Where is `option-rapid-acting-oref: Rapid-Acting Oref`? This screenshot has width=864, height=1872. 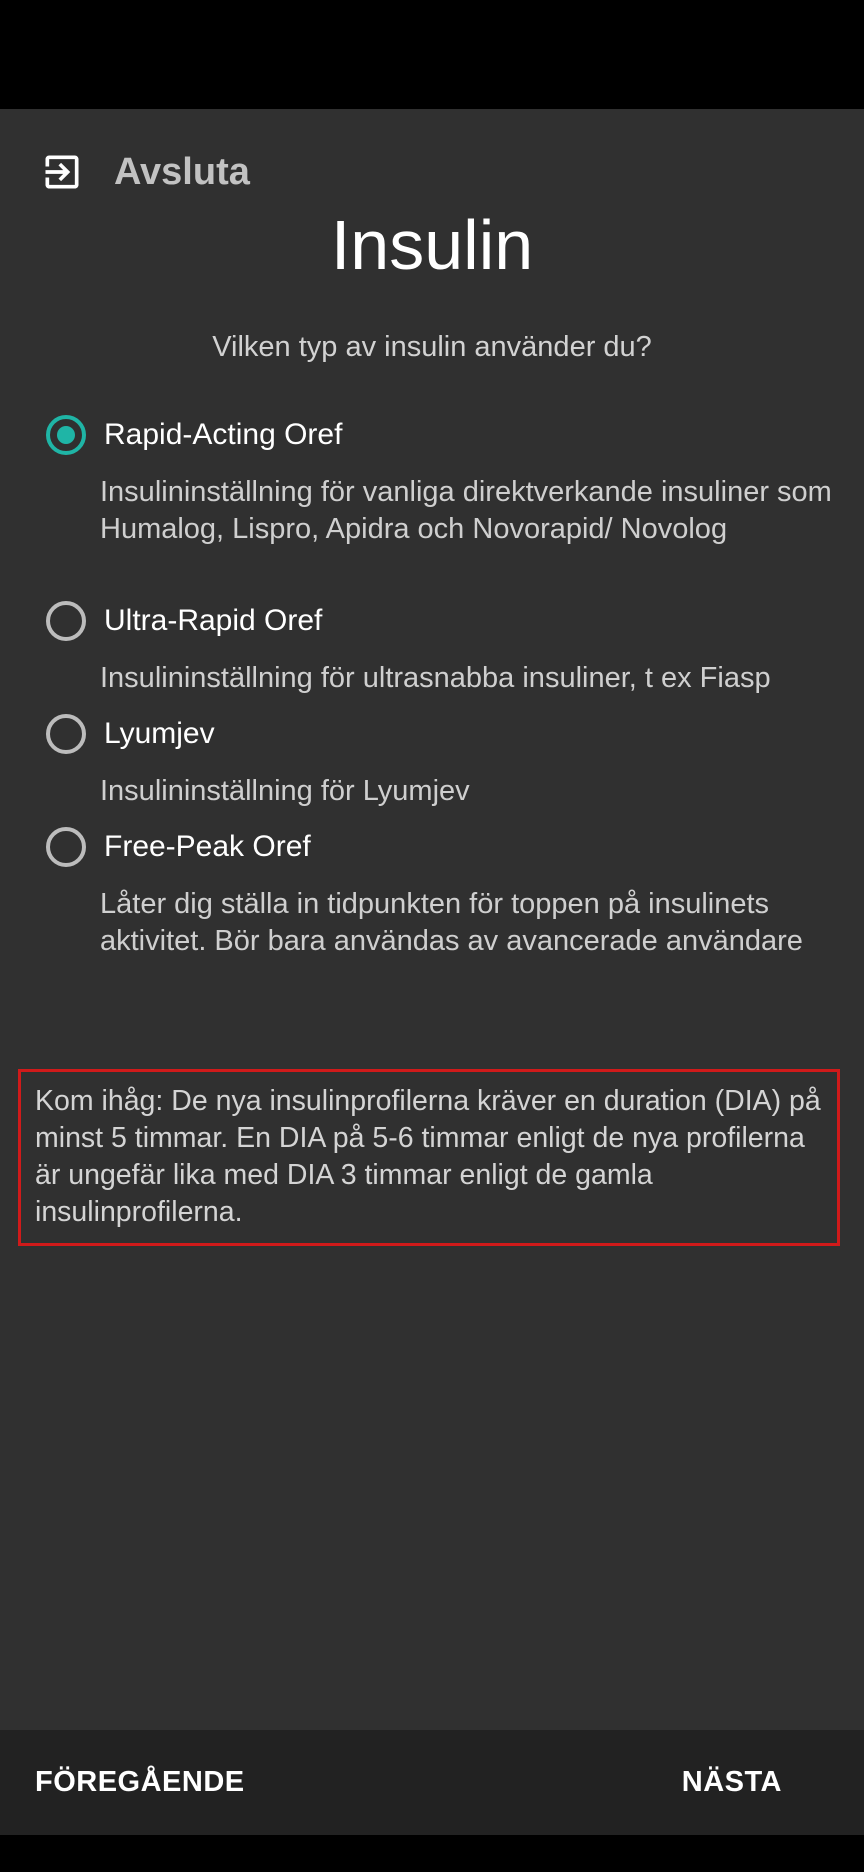
option-rapid-acting-oref: Rapid-Acting Oref is located at coordinates (194, 435).